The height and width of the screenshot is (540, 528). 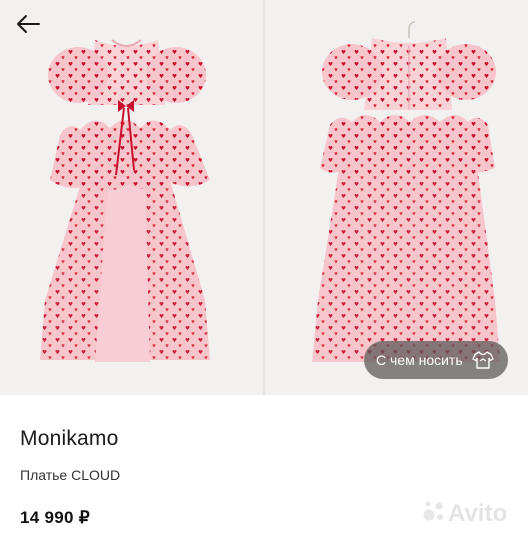 I want to click on avito-logo-icon, so click(x=433, y=511).